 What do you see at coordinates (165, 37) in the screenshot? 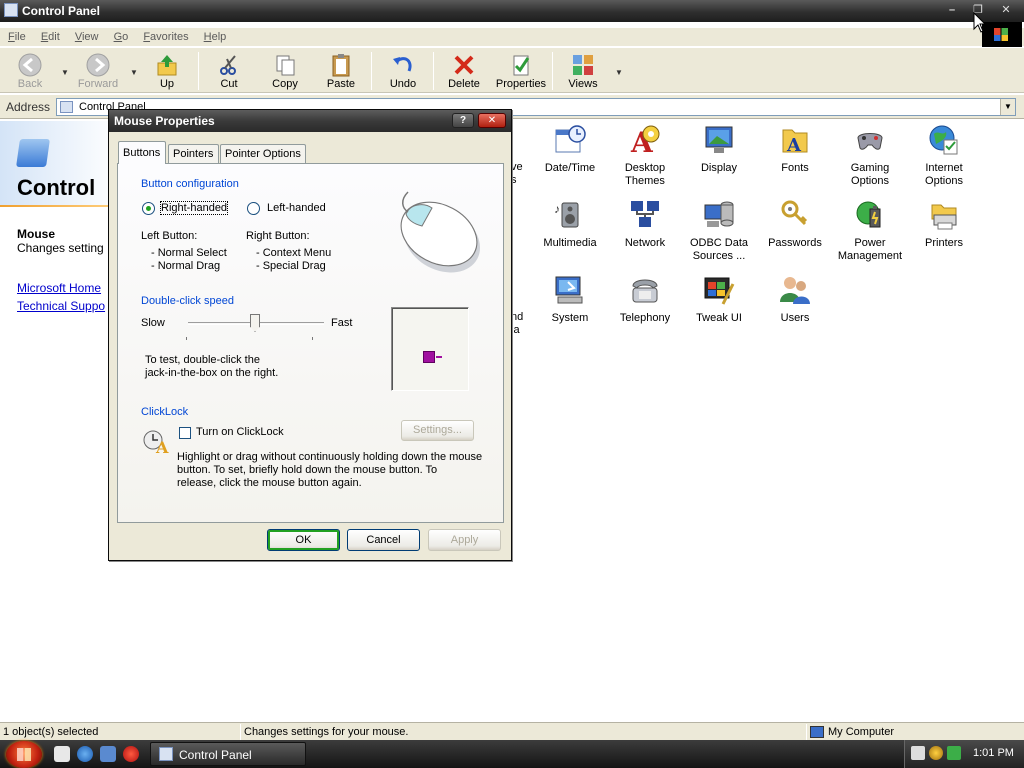
I see `menu-favorites: Favorites` at bounding box center [165, 37].